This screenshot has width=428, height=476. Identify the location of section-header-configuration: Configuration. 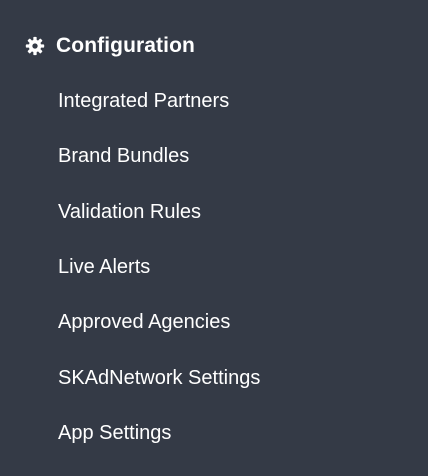
(109, 46).